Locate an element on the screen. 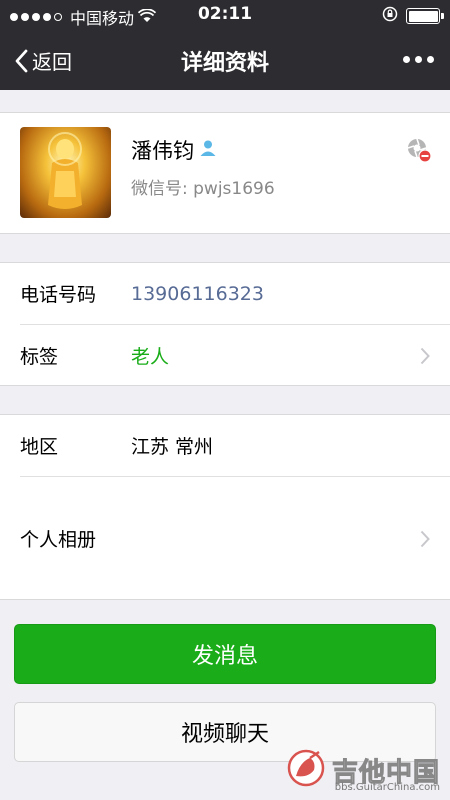 This screenshot has width=450, height=800. watermark-url: bbs.GuitarChina.com is located at coordinates (387, 787).